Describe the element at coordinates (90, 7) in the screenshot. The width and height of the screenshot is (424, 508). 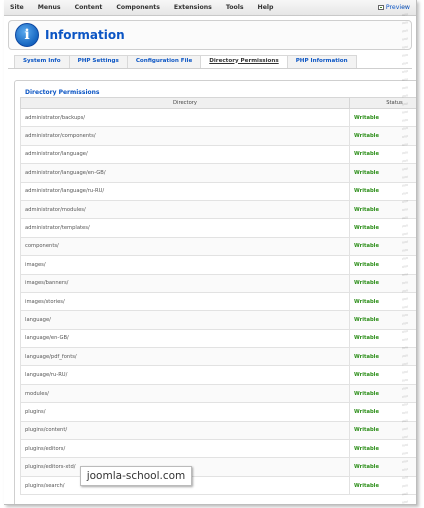
I see `menu-content: Content` at that location.